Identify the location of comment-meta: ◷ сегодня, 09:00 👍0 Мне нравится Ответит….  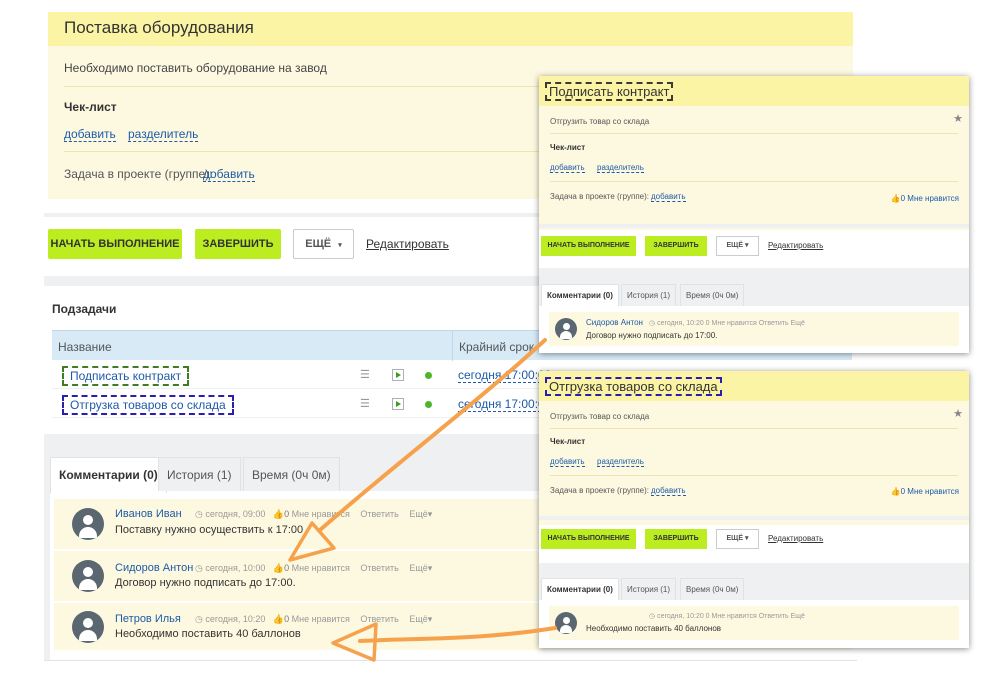
(313, 514).